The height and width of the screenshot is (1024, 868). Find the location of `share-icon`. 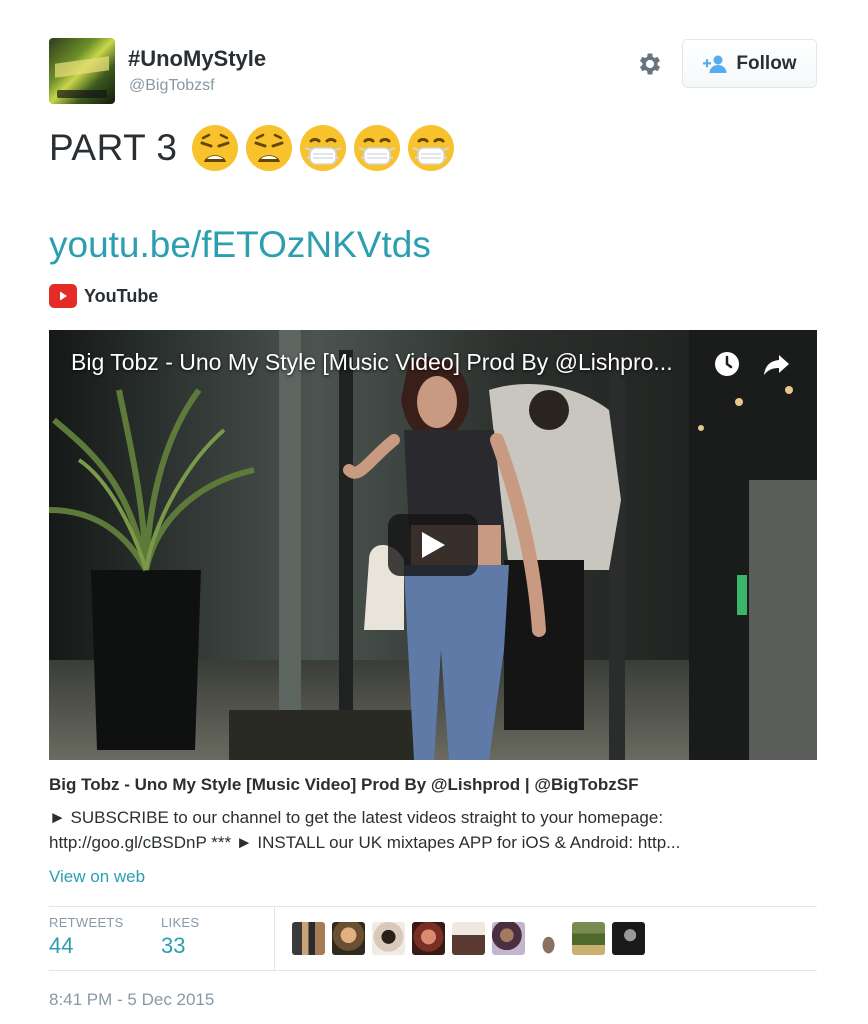

share-icon is located at coordinates (776, 364).